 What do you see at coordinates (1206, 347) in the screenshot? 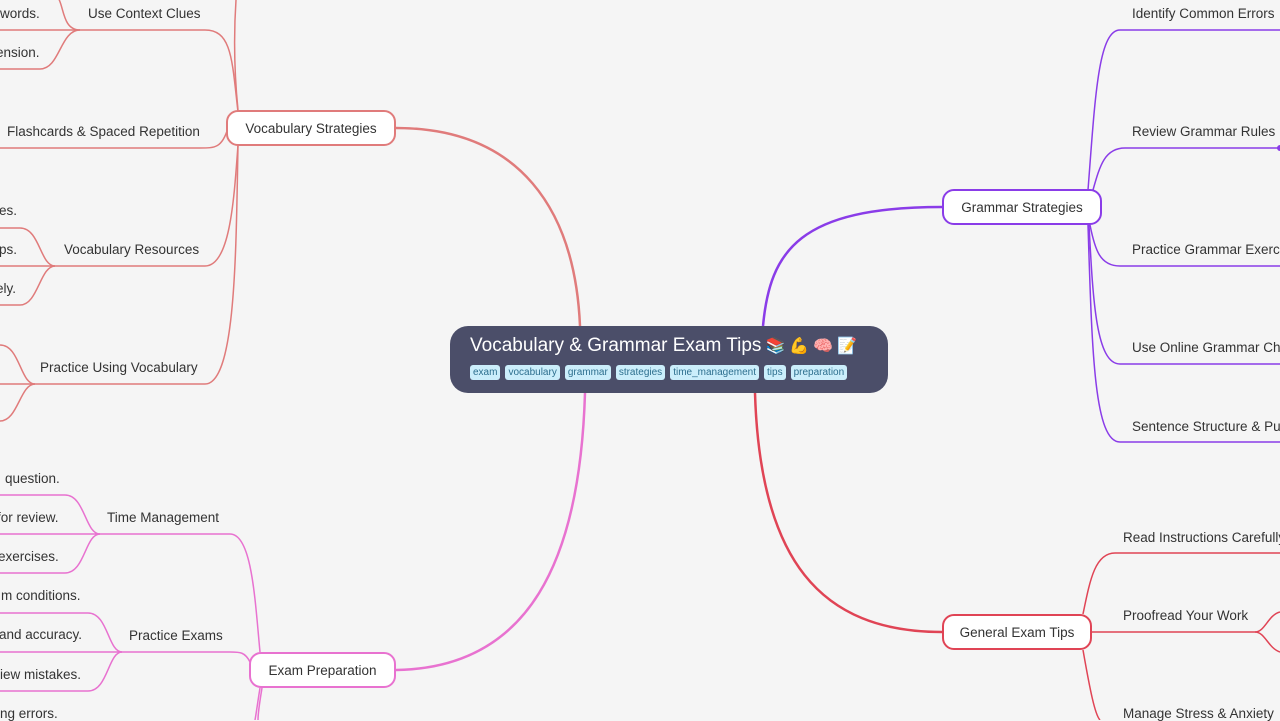
I see `subtopic-online-grammar-checkers: Use Online Grammar Che` at bounding box center [1206, 347].